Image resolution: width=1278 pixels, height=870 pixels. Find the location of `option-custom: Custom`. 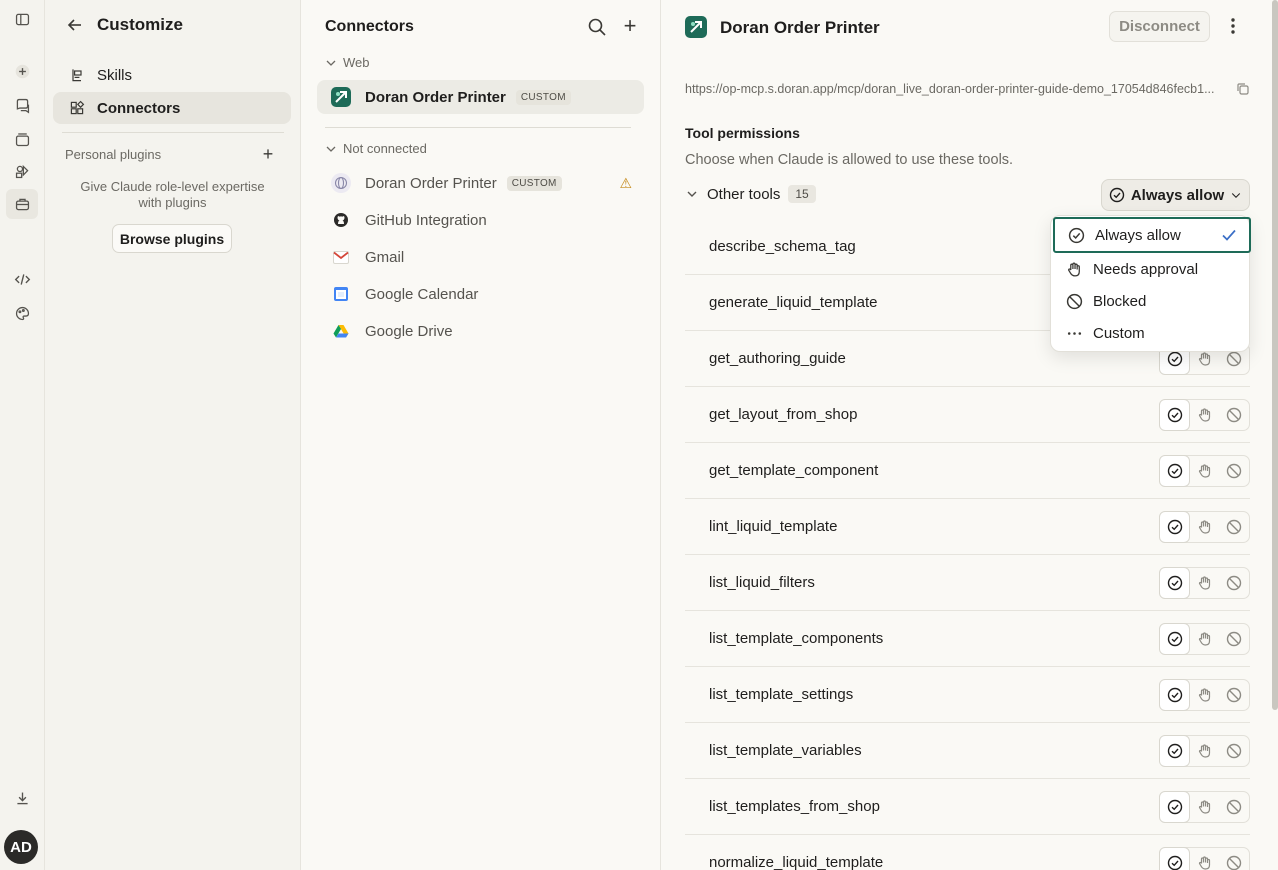

option-custom: Custom is located at coordinates (1151, 333).